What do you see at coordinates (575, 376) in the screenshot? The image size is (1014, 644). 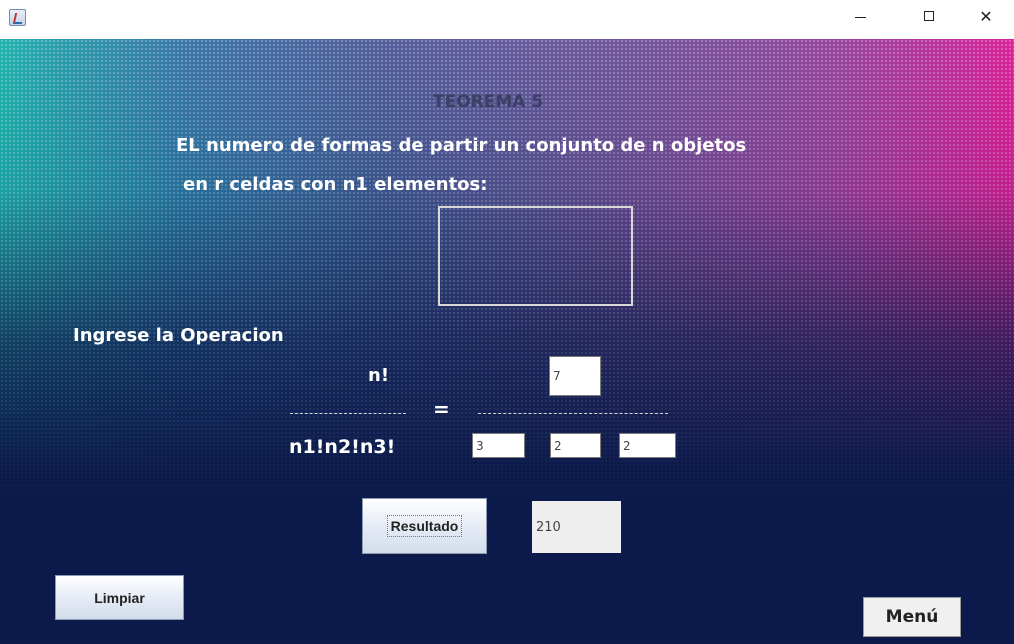 I see `n-input: 7` at bounding box center [575, 376].